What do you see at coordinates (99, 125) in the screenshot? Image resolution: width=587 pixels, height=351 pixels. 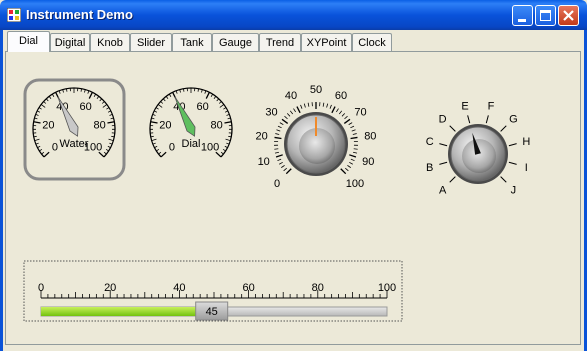 I see `water-dial-tick-label: 80` at bounding box center [99, 125].